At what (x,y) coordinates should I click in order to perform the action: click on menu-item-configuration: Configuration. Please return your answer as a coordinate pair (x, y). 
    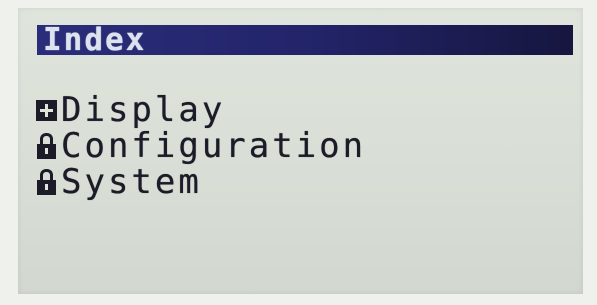
    Looking at the image, I should click on (201, 146).